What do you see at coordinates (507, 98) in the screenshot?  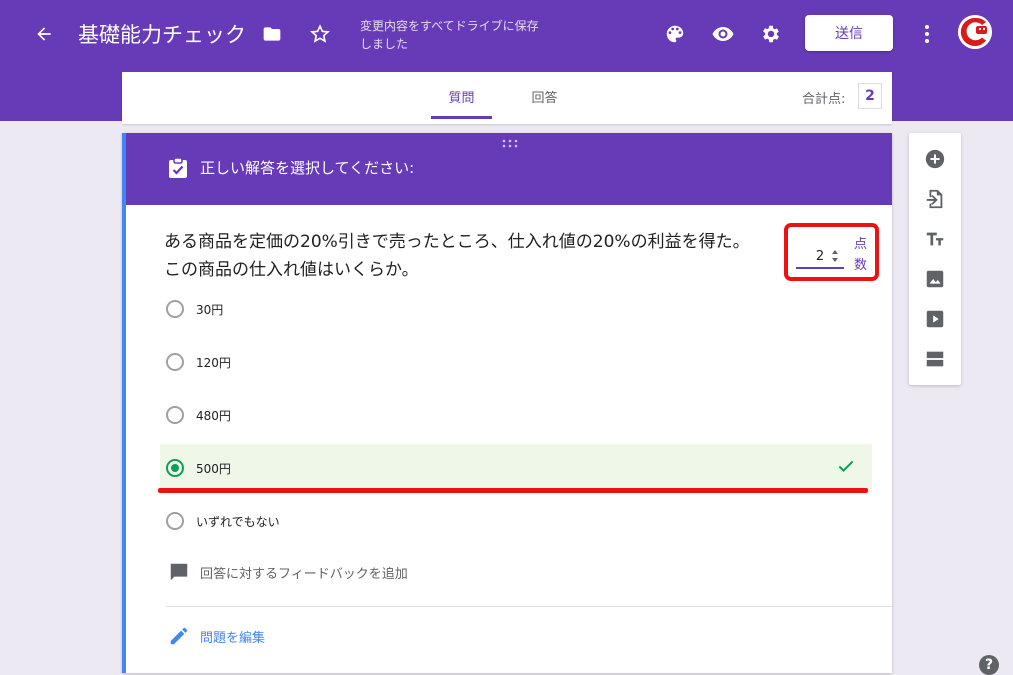 I see `tabs-card: 質問 回答 合計点: 2` at bounding box center [507, 98].